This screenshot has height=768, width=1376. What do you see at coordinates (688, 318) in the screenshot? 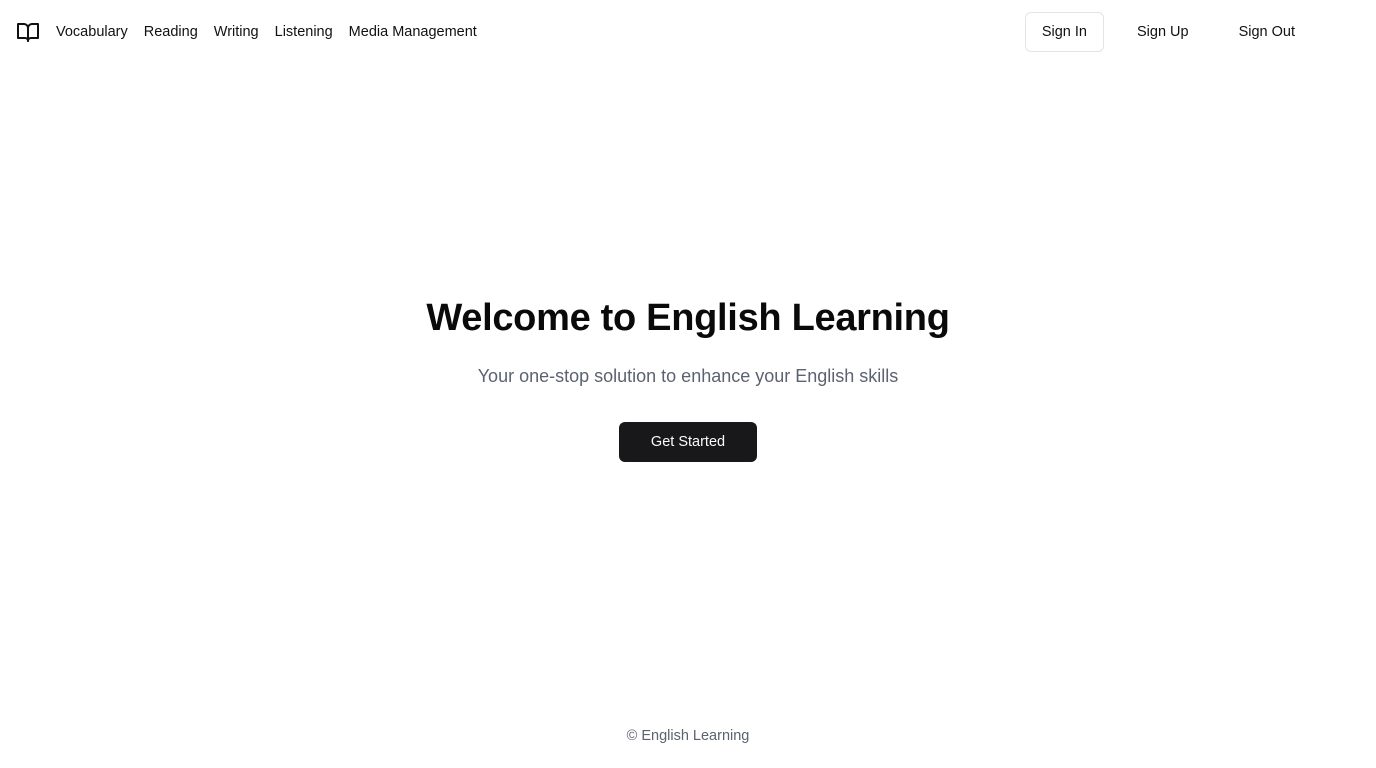
I see `hero-title: Welcome to English Learning` at bounding box center [688, 318].